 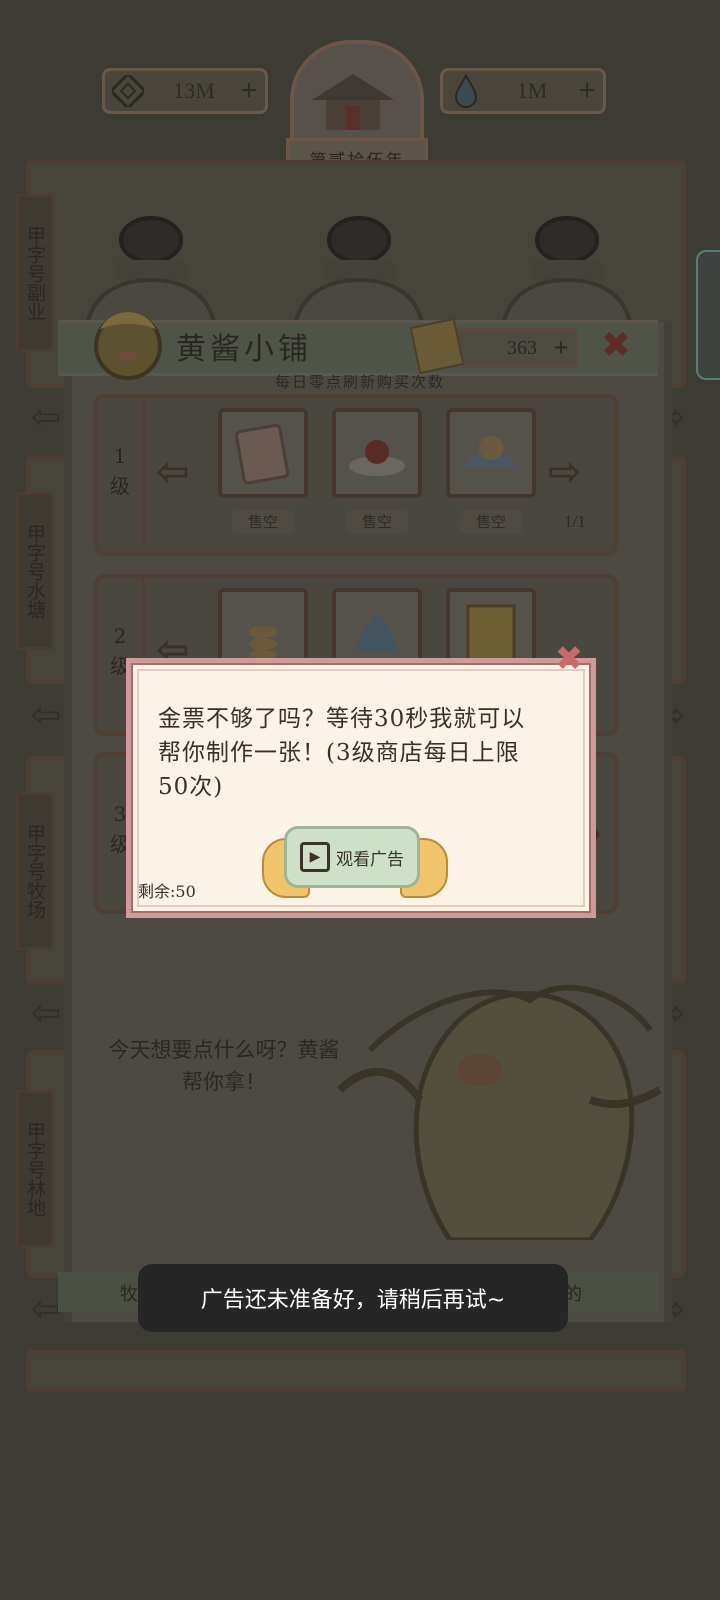 I want to click on dialog-message: 金票不够了吗？等待30秒我就可以帮你制作一张！(3级商店每日上限50次), so click(x=342, y=753).